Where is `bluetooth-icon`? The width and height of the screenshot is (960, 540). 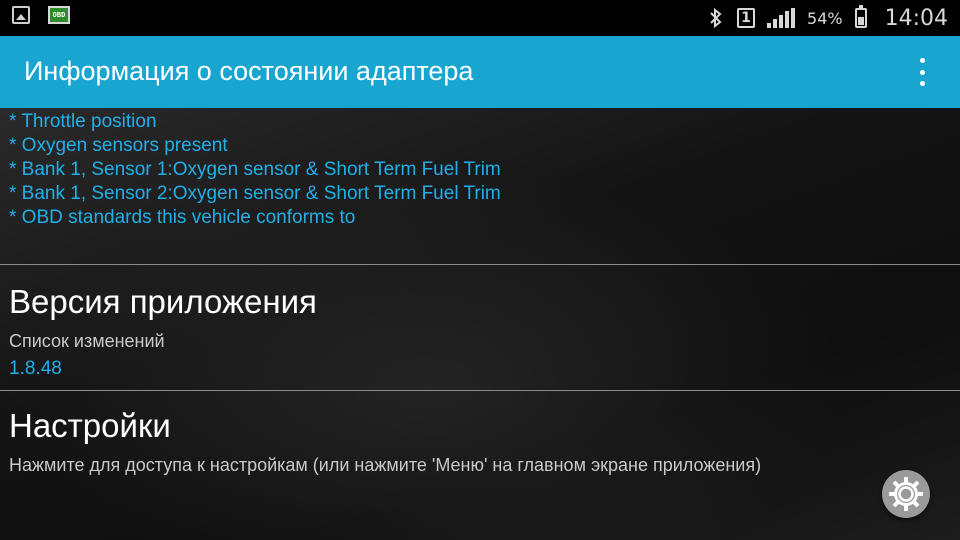
bluetooth-icon is located at coordinates (716, 18).